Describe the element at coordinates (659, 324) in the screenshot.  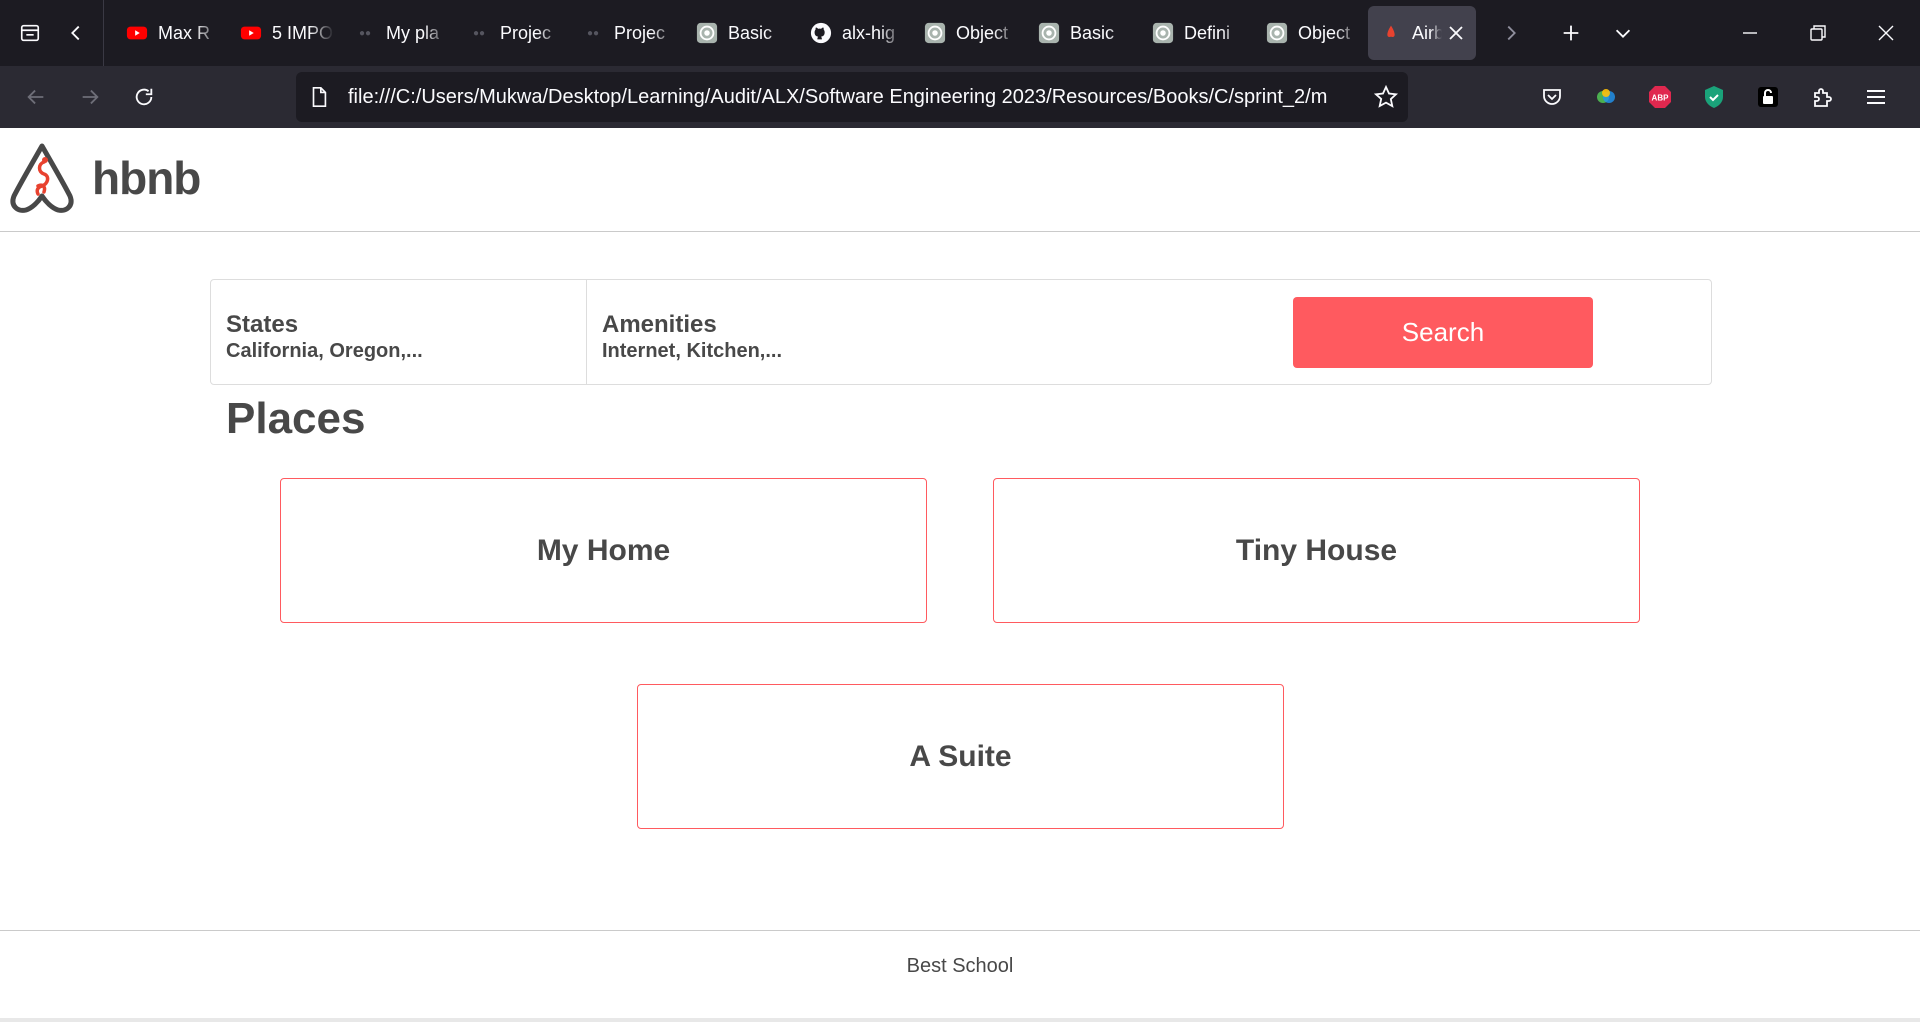
I see `amenities-title: Amenities` at that location.